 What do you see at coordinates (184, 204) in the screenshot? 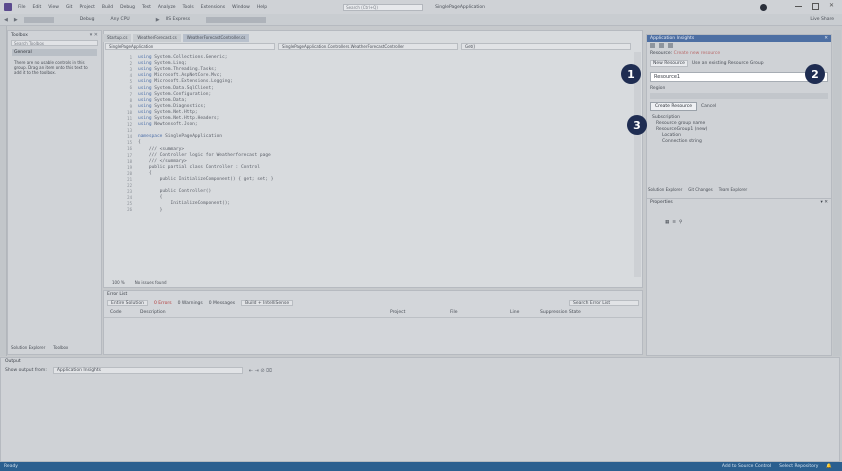
I see `code-line: InitializeComponent();` at bounding box center [184, 204].